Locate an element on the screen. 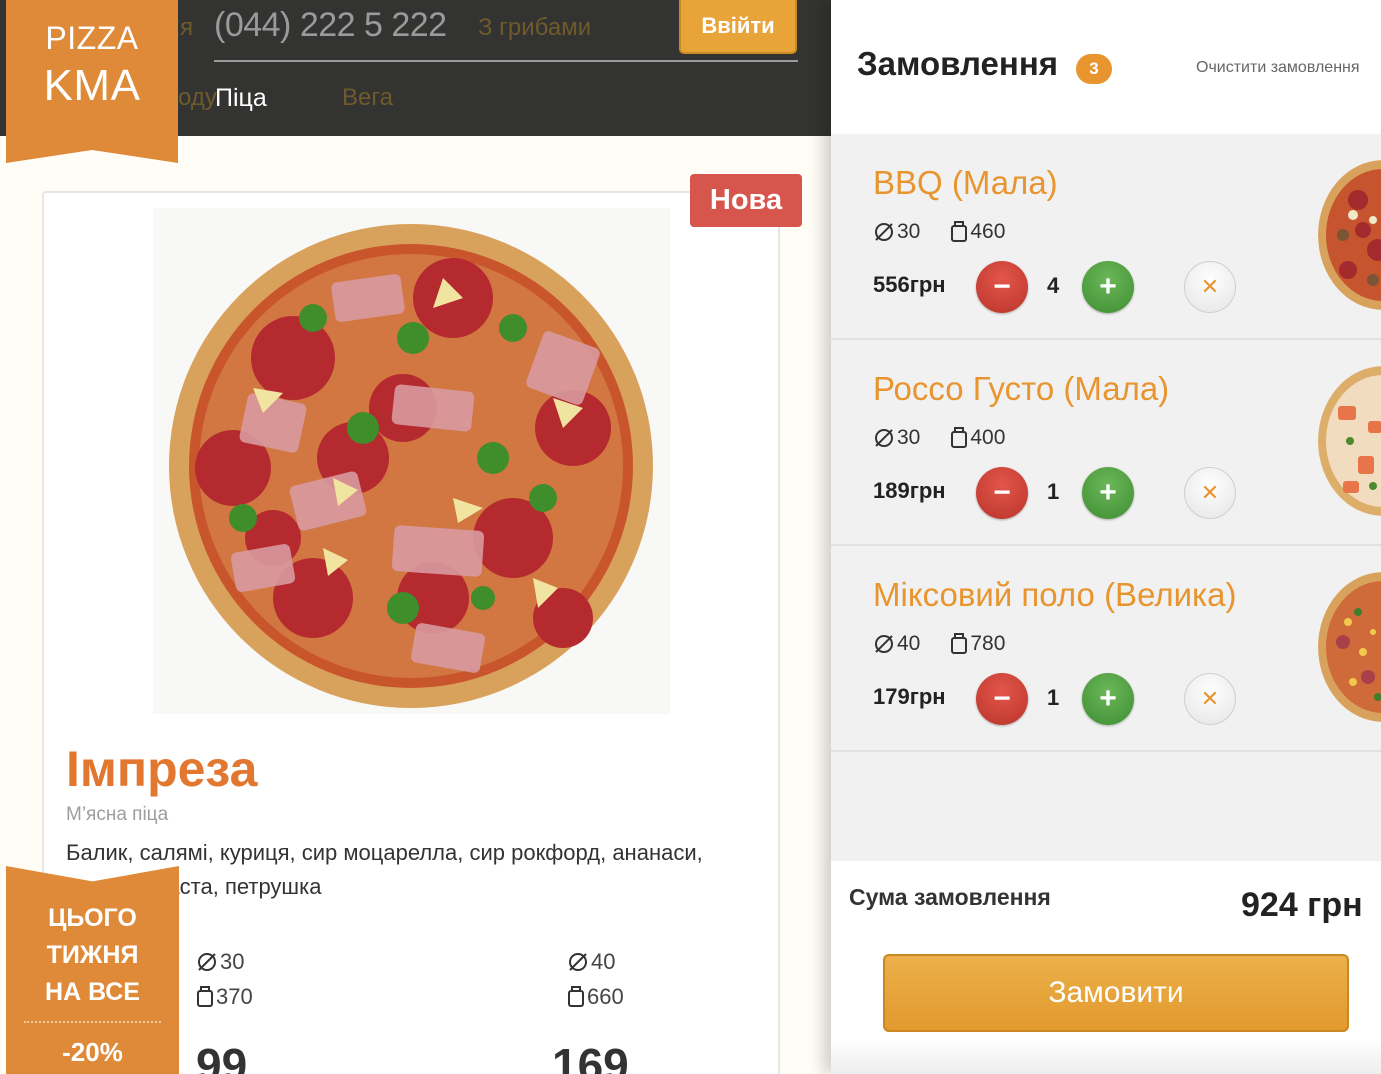  order-title: Замовлення is located at coordinates (958, 63).